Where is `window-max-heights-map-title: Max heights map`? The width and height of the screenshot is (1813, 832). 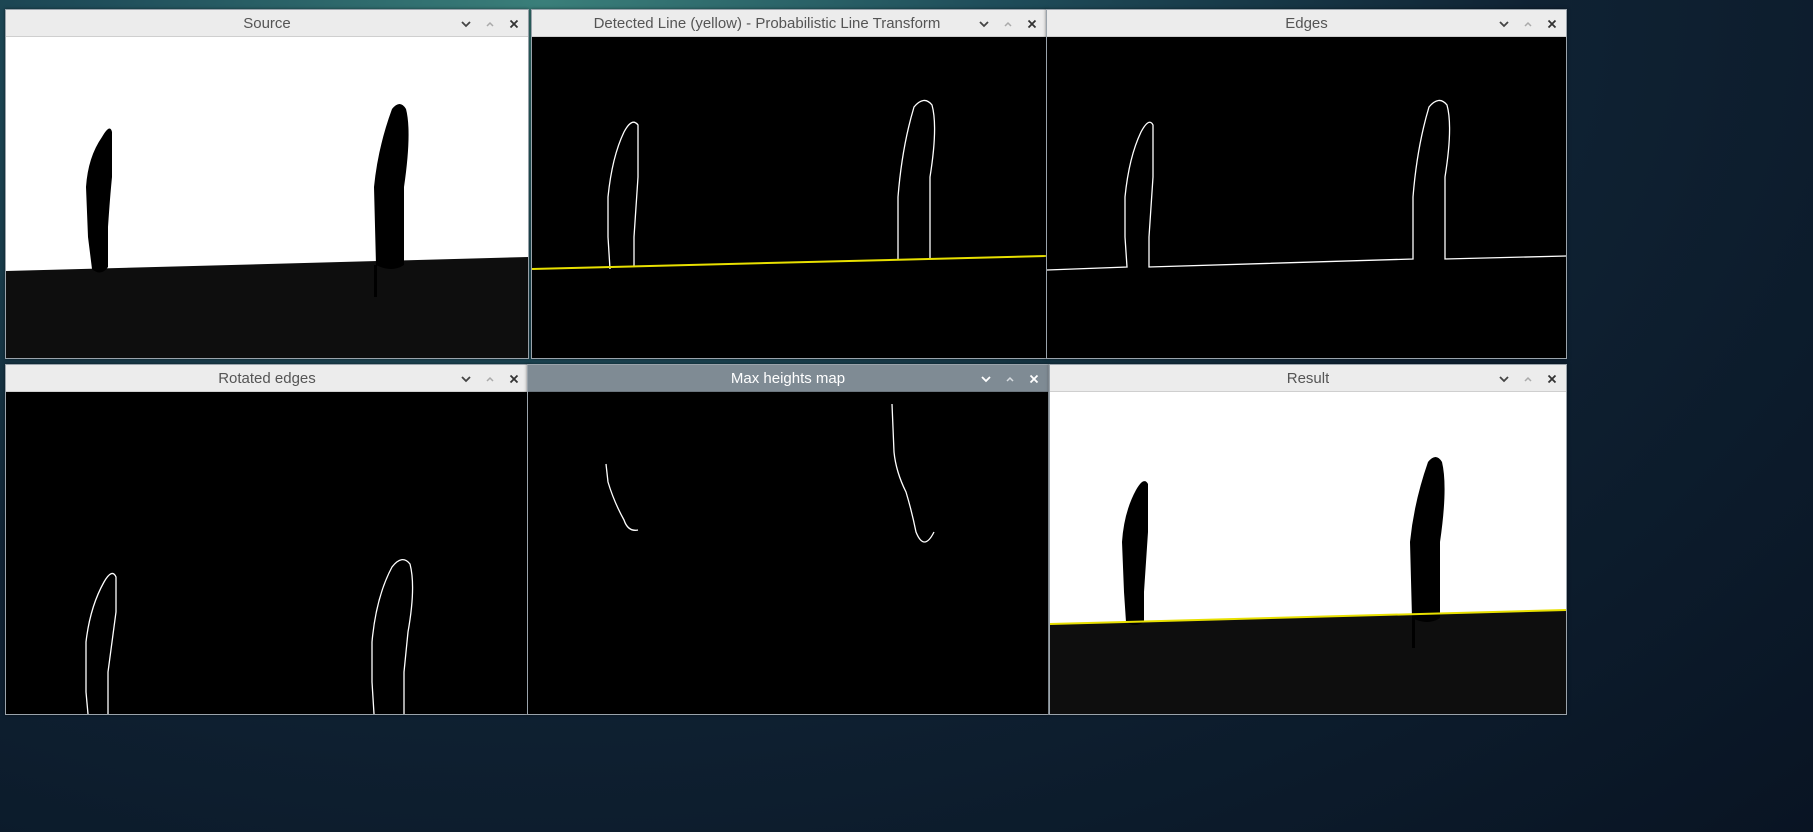 window-max-heights-map-title: Max heights map is located at coordinates (788, 378).